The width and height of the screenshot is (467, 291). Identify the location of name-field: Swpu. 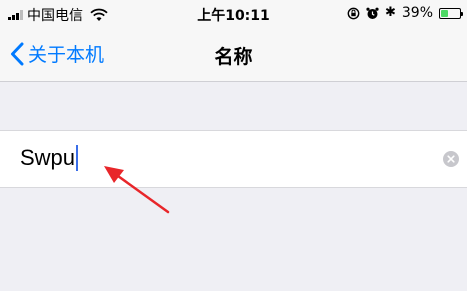
(49, 158).